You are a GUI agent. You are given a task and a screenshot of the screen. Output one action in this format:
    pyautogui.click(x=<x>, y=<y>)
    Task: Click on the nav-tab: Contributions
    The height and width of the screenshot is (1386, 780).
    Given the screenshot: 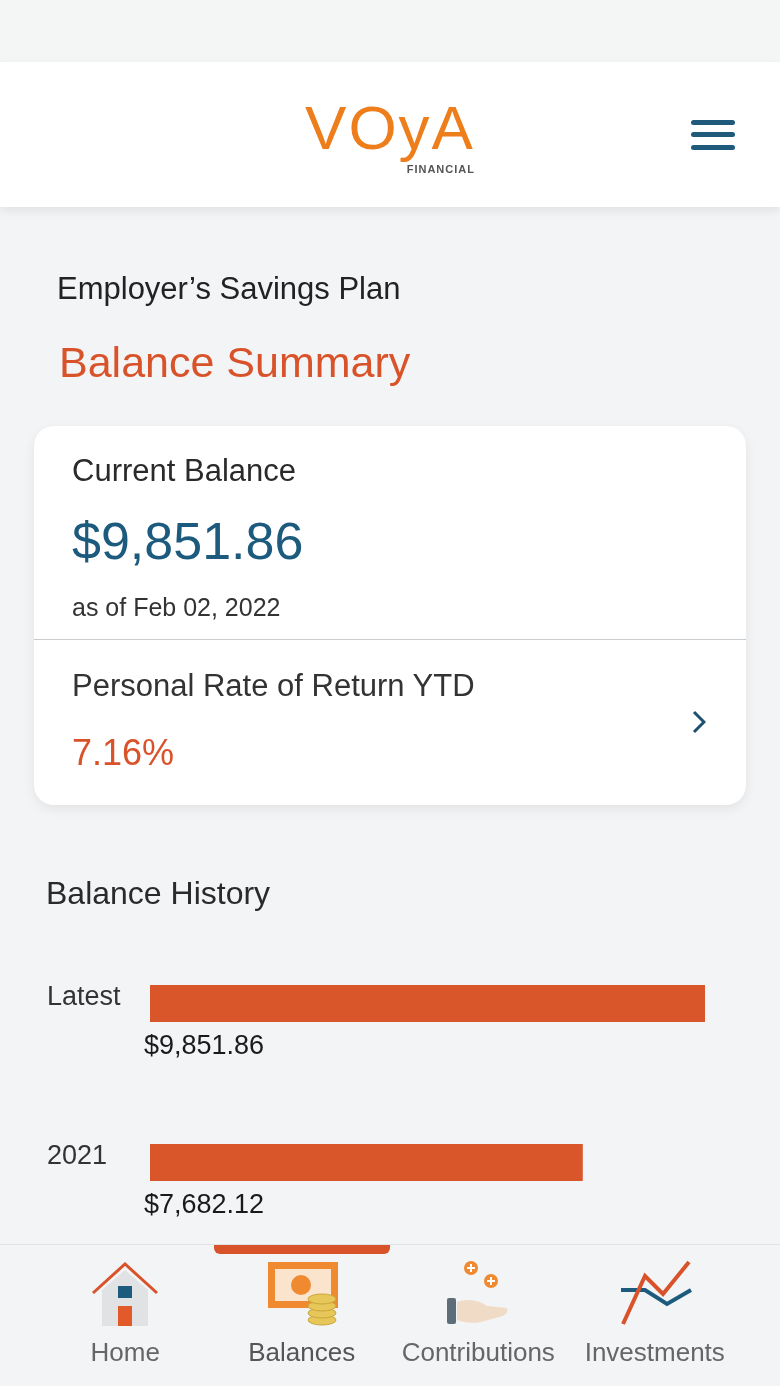 What is the action you would take?
    pyautogui.click(x=478, y=1315)
    